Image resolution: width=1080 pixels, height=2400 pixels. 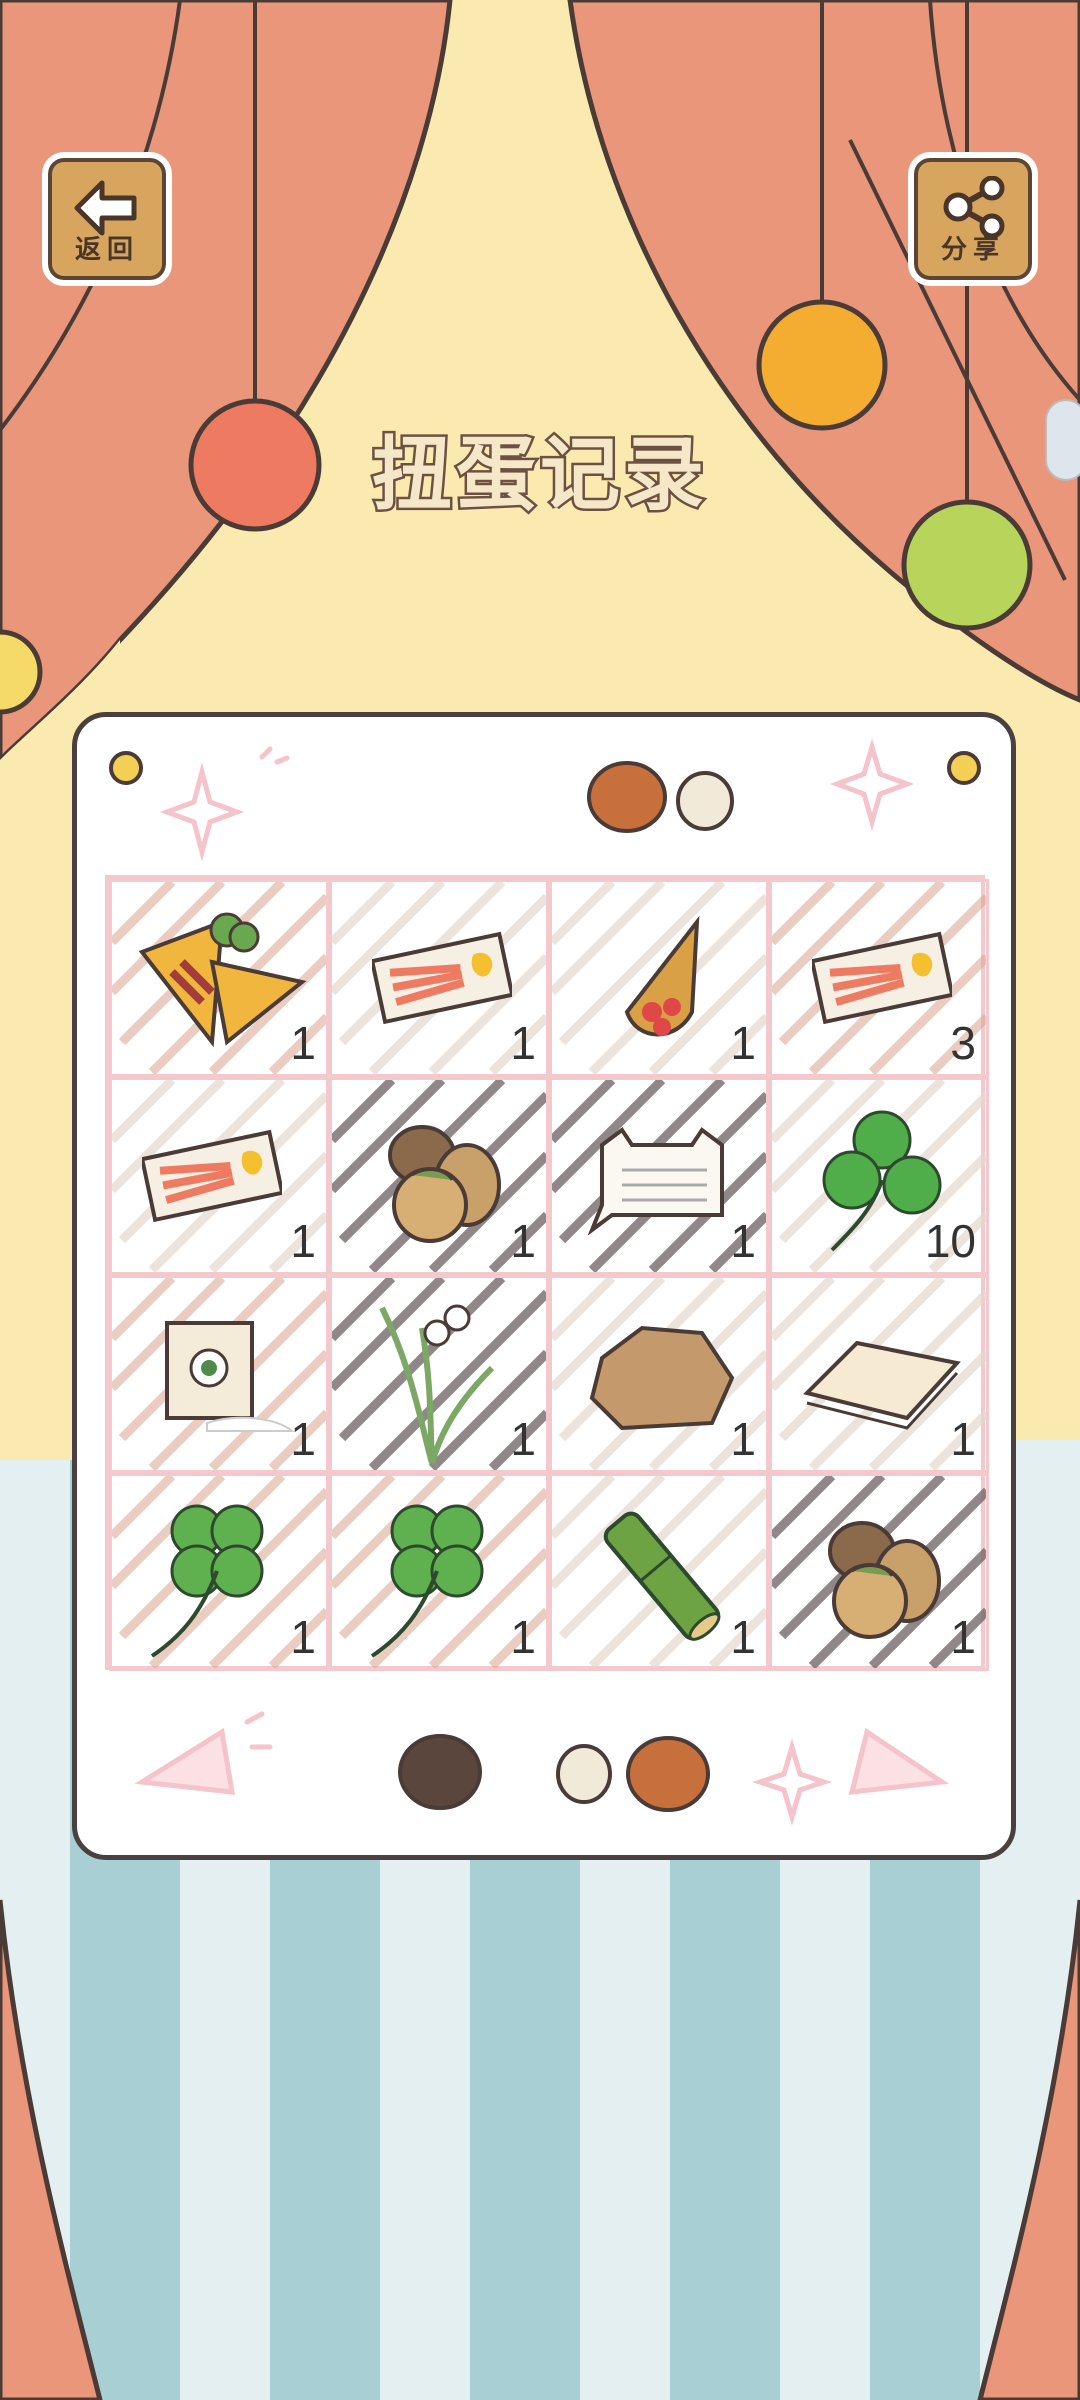 I want to click on item-count: 10, so click(x=950, y=1241).